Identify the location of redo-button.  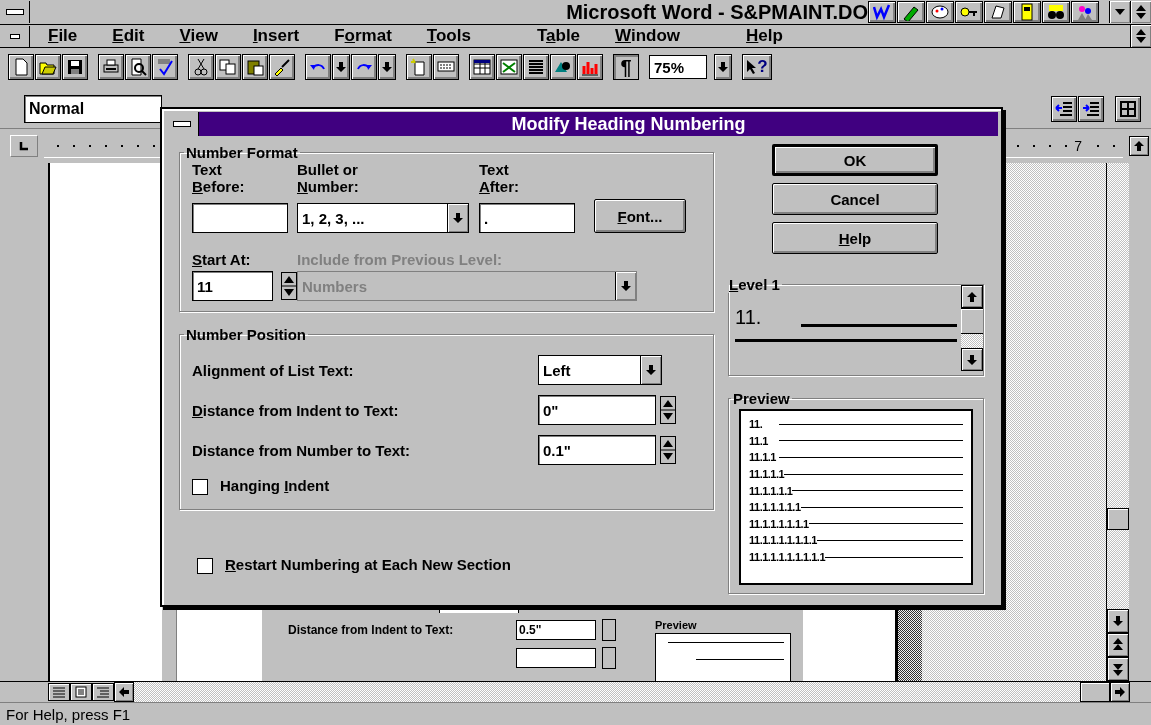
(364, 67).